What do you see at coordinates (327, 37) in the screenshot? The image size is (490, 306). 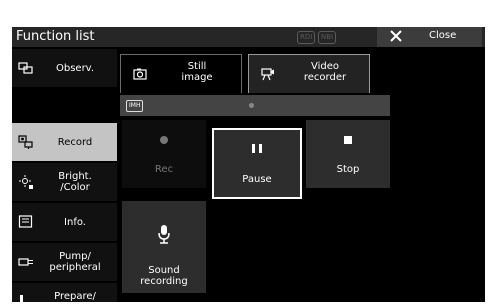 I see `nbi-badge: NBI` at bounding box center [327, 37].